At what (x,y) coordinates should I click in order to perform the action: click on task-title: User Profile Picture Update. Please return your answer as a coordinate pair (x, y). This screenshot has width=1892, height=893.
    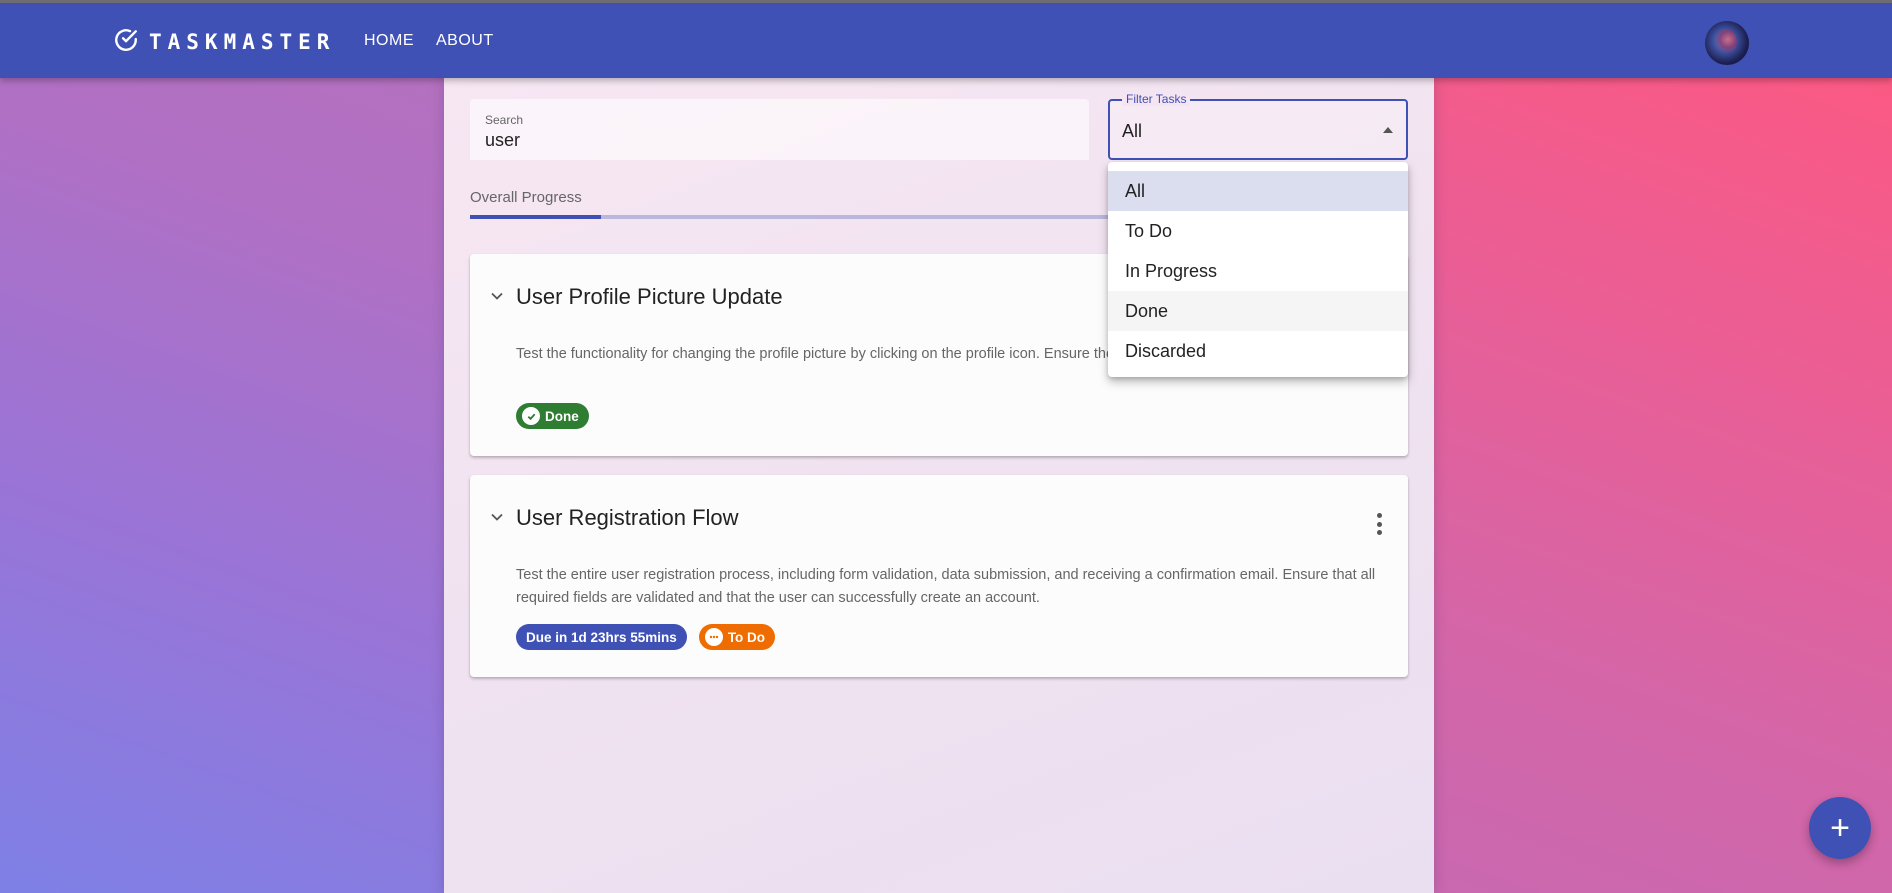
    Looking at the image, I should click on (649, 296).